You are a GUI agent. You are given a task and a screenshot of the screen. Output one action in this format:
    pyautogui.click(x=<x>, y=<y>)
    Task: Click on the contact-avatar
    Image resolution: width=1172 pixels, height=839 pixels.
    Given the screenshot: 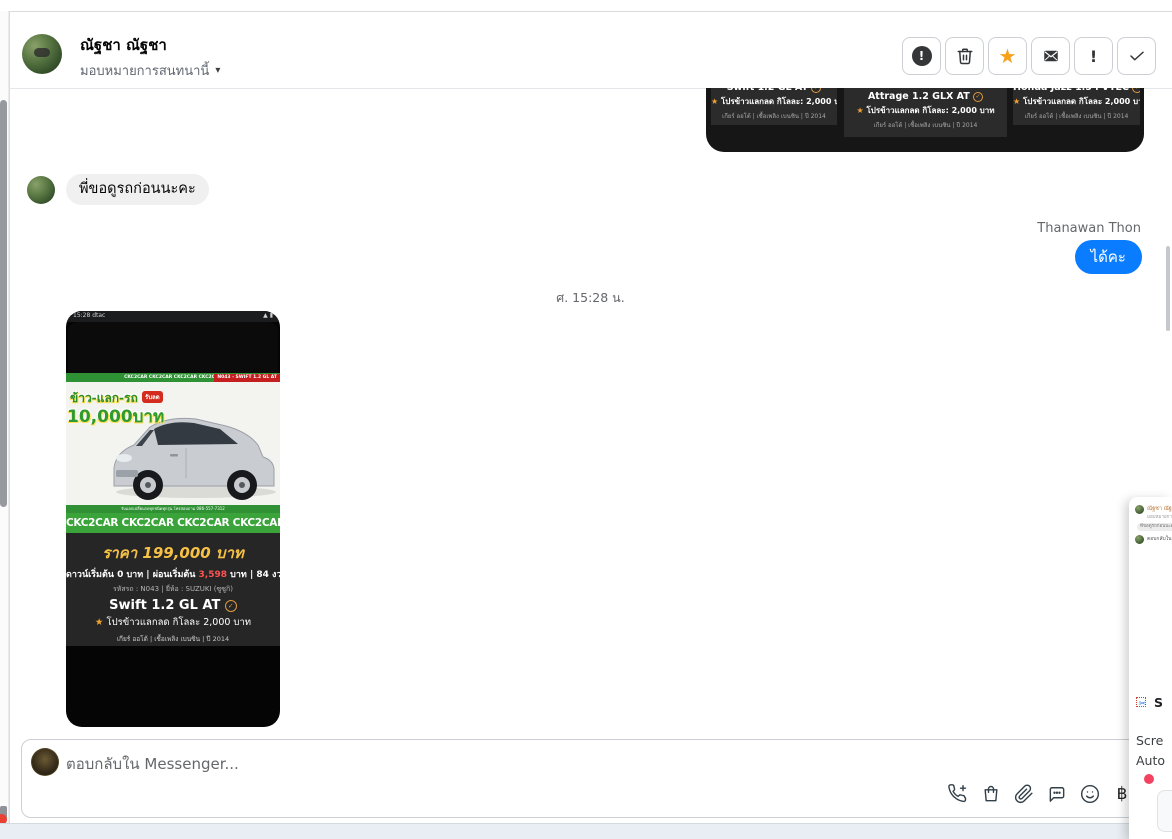 What is the action you would take?
    pyautogui.click(x=42, y=54)
    